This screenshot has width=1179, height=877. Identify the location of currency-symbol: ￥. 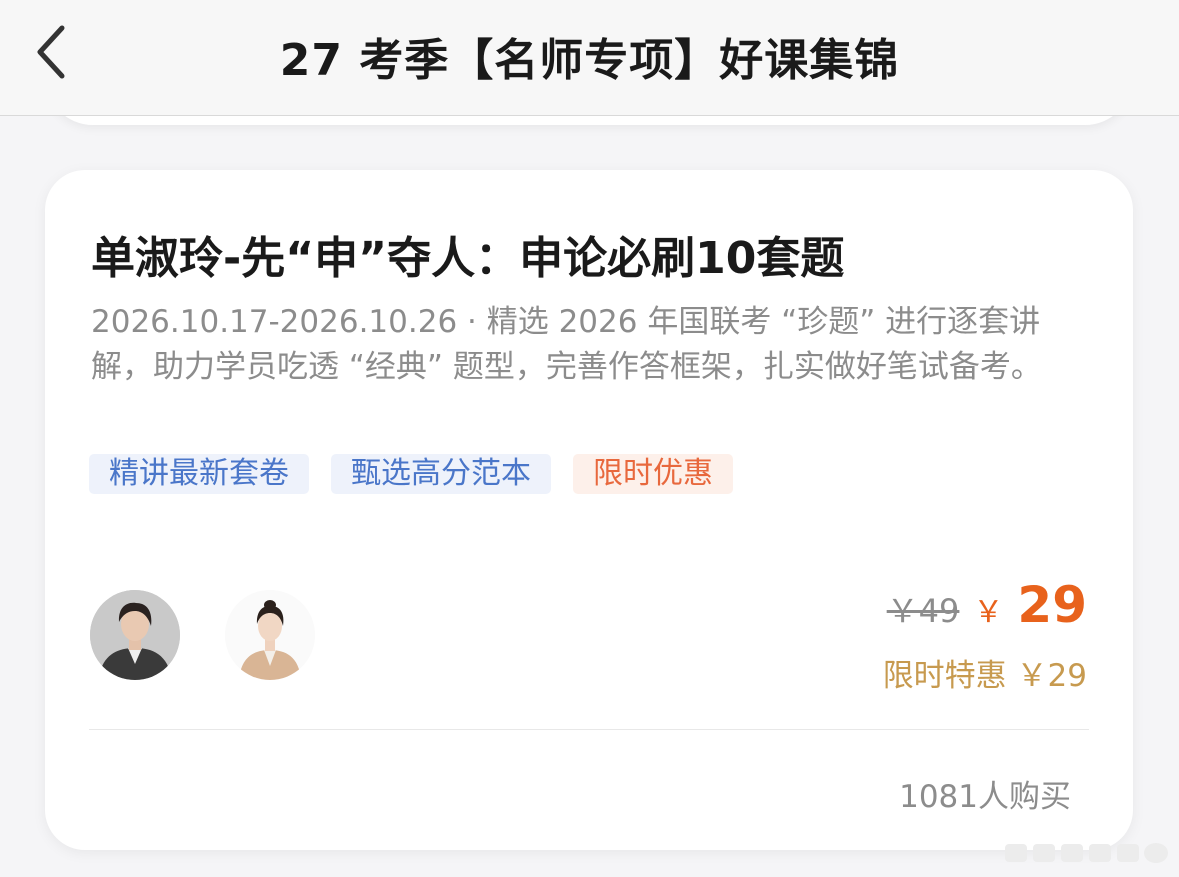
(988, 612).